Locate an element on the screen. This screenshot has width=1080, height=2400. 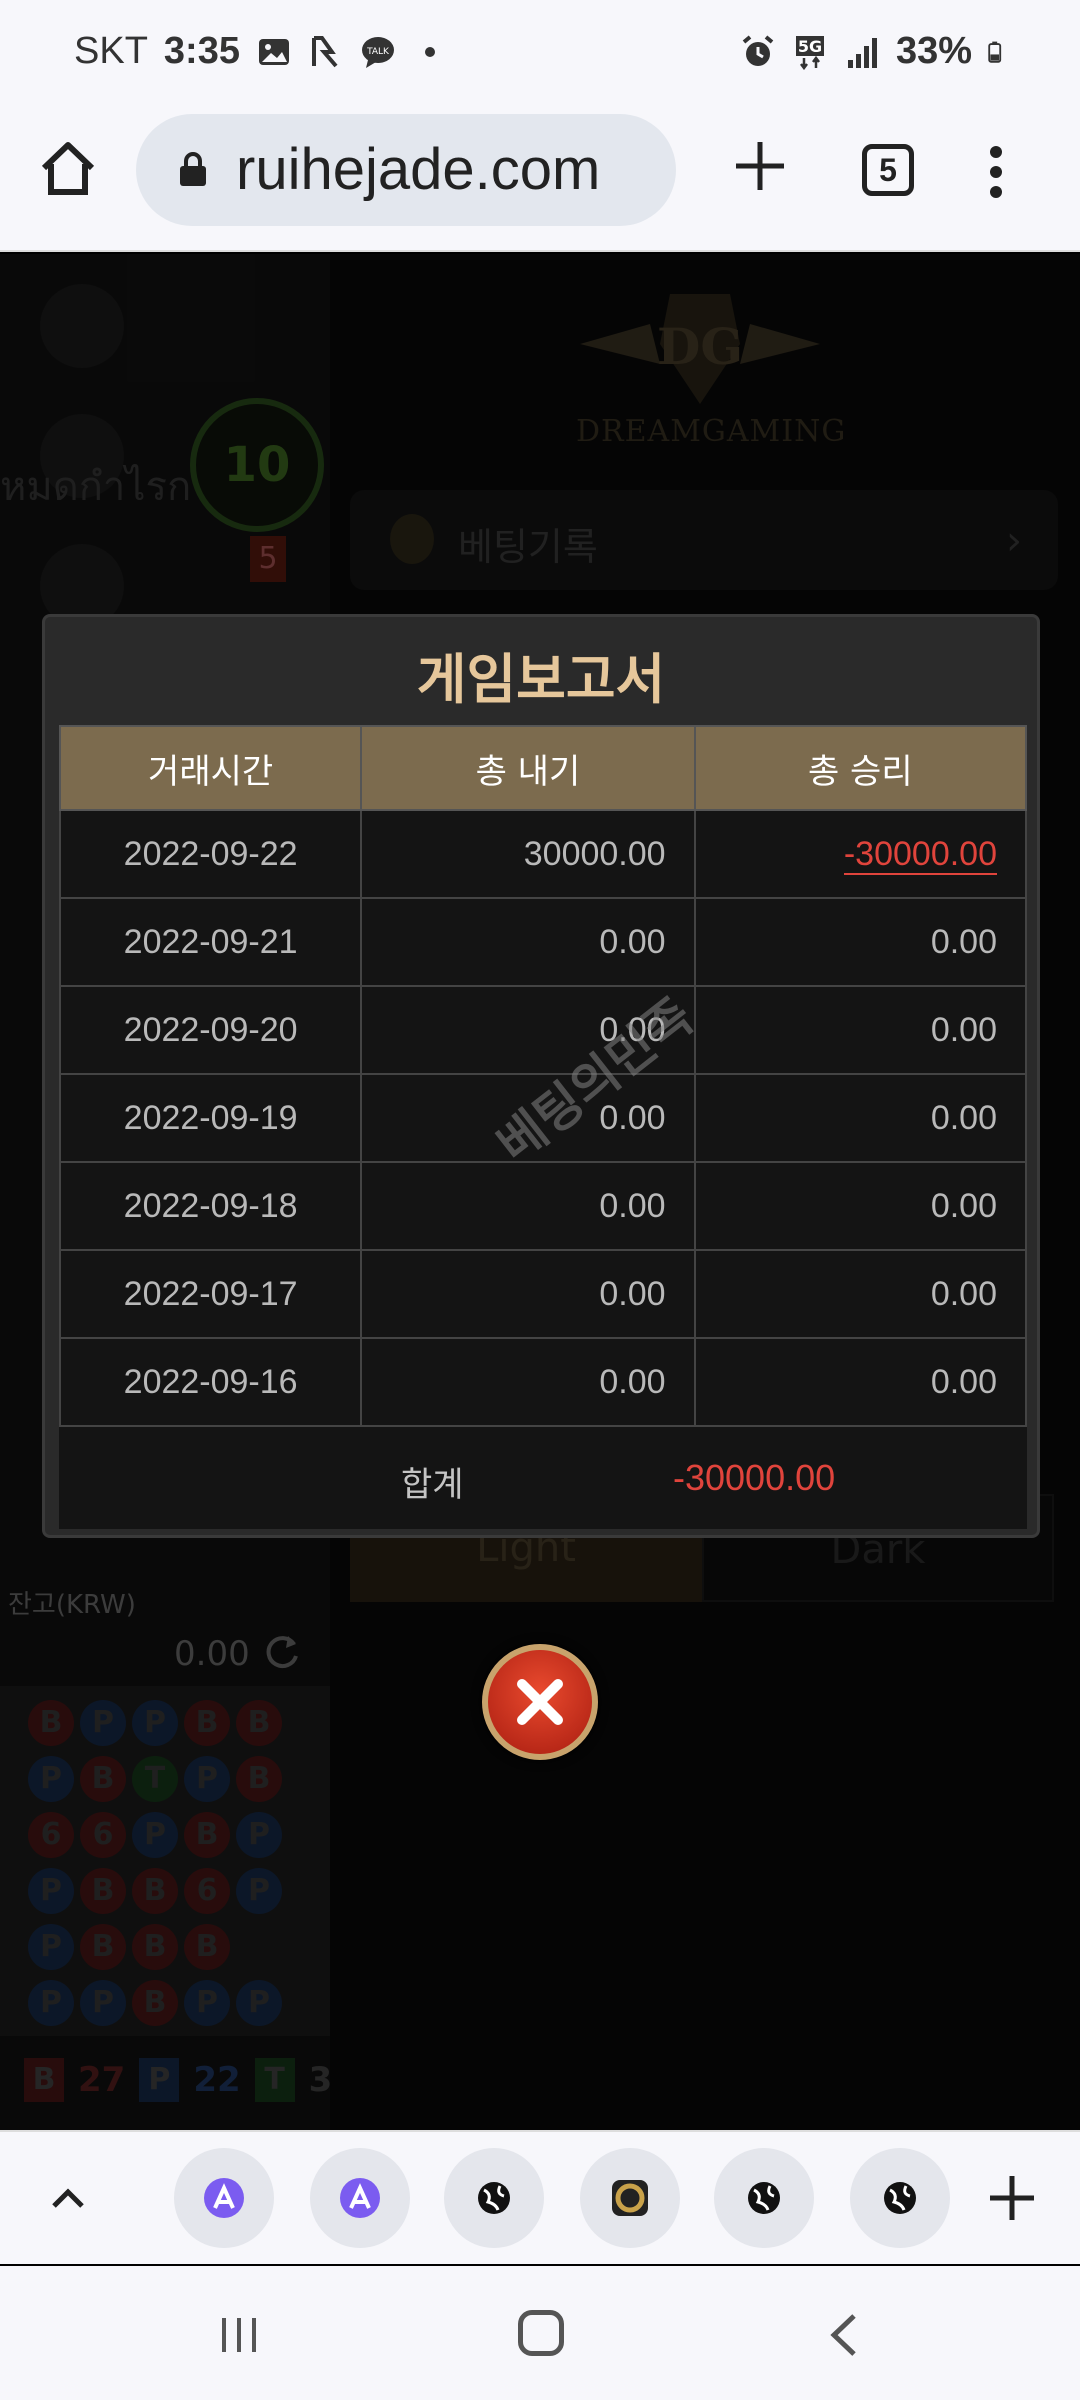
table-row: 2022-09-17 0.00 0.00 is located at coordinates (543, 1294).